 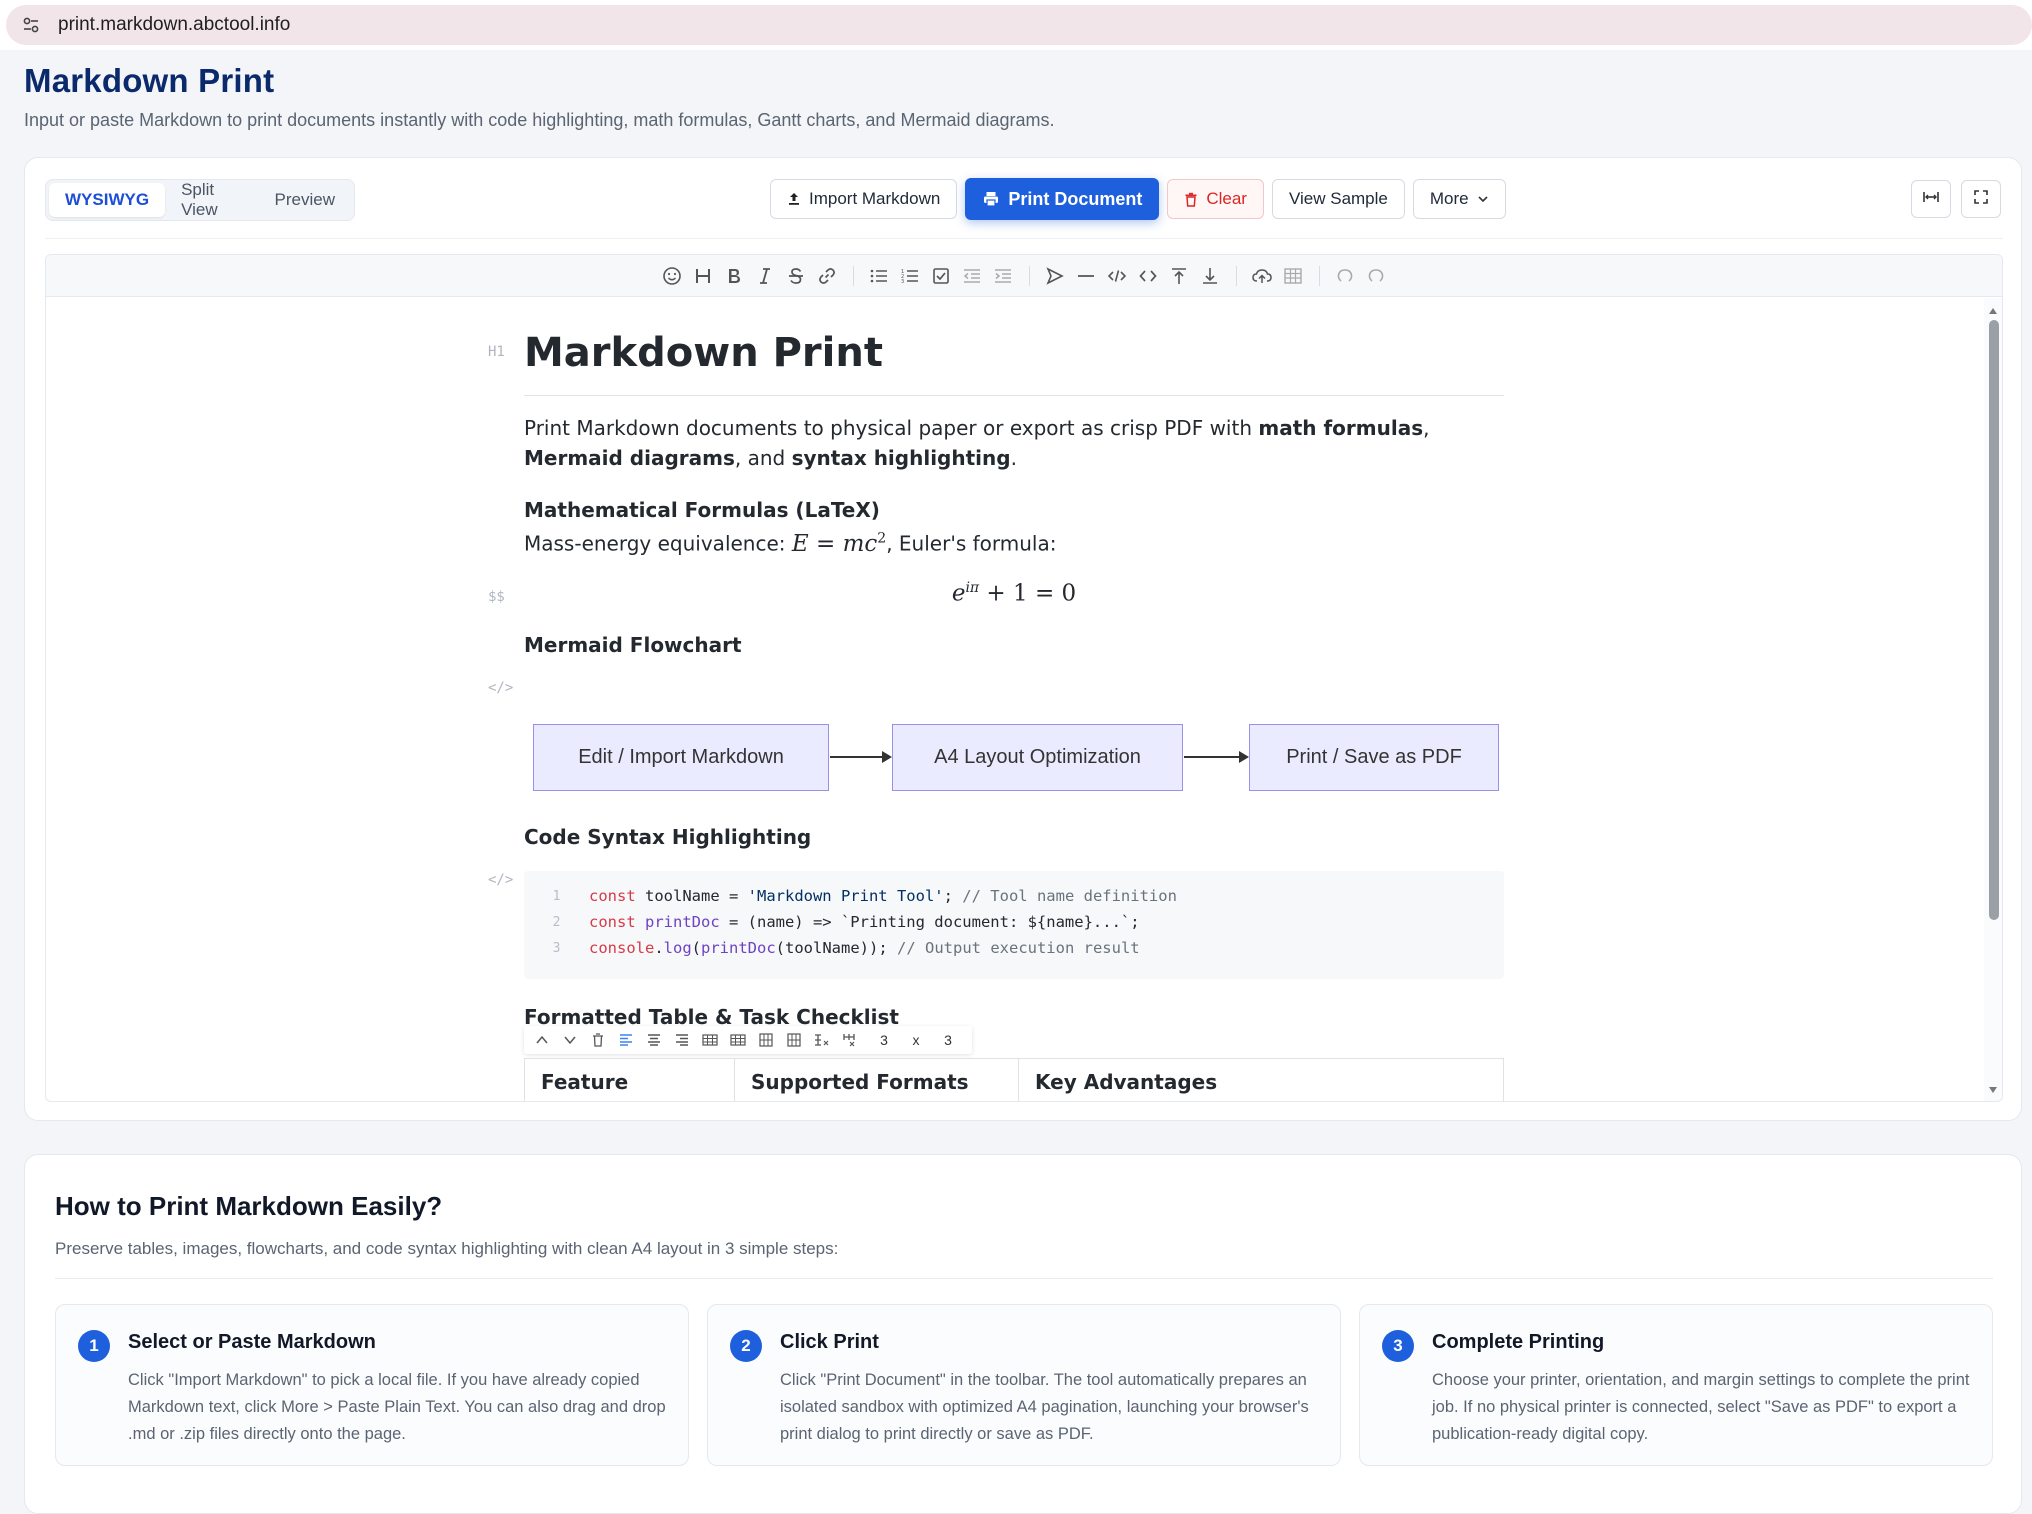 What do you see at coordinates (501, 688) in the screenshot?
I see `gutter-marker-code: </>` at bounding box center [501, 688].